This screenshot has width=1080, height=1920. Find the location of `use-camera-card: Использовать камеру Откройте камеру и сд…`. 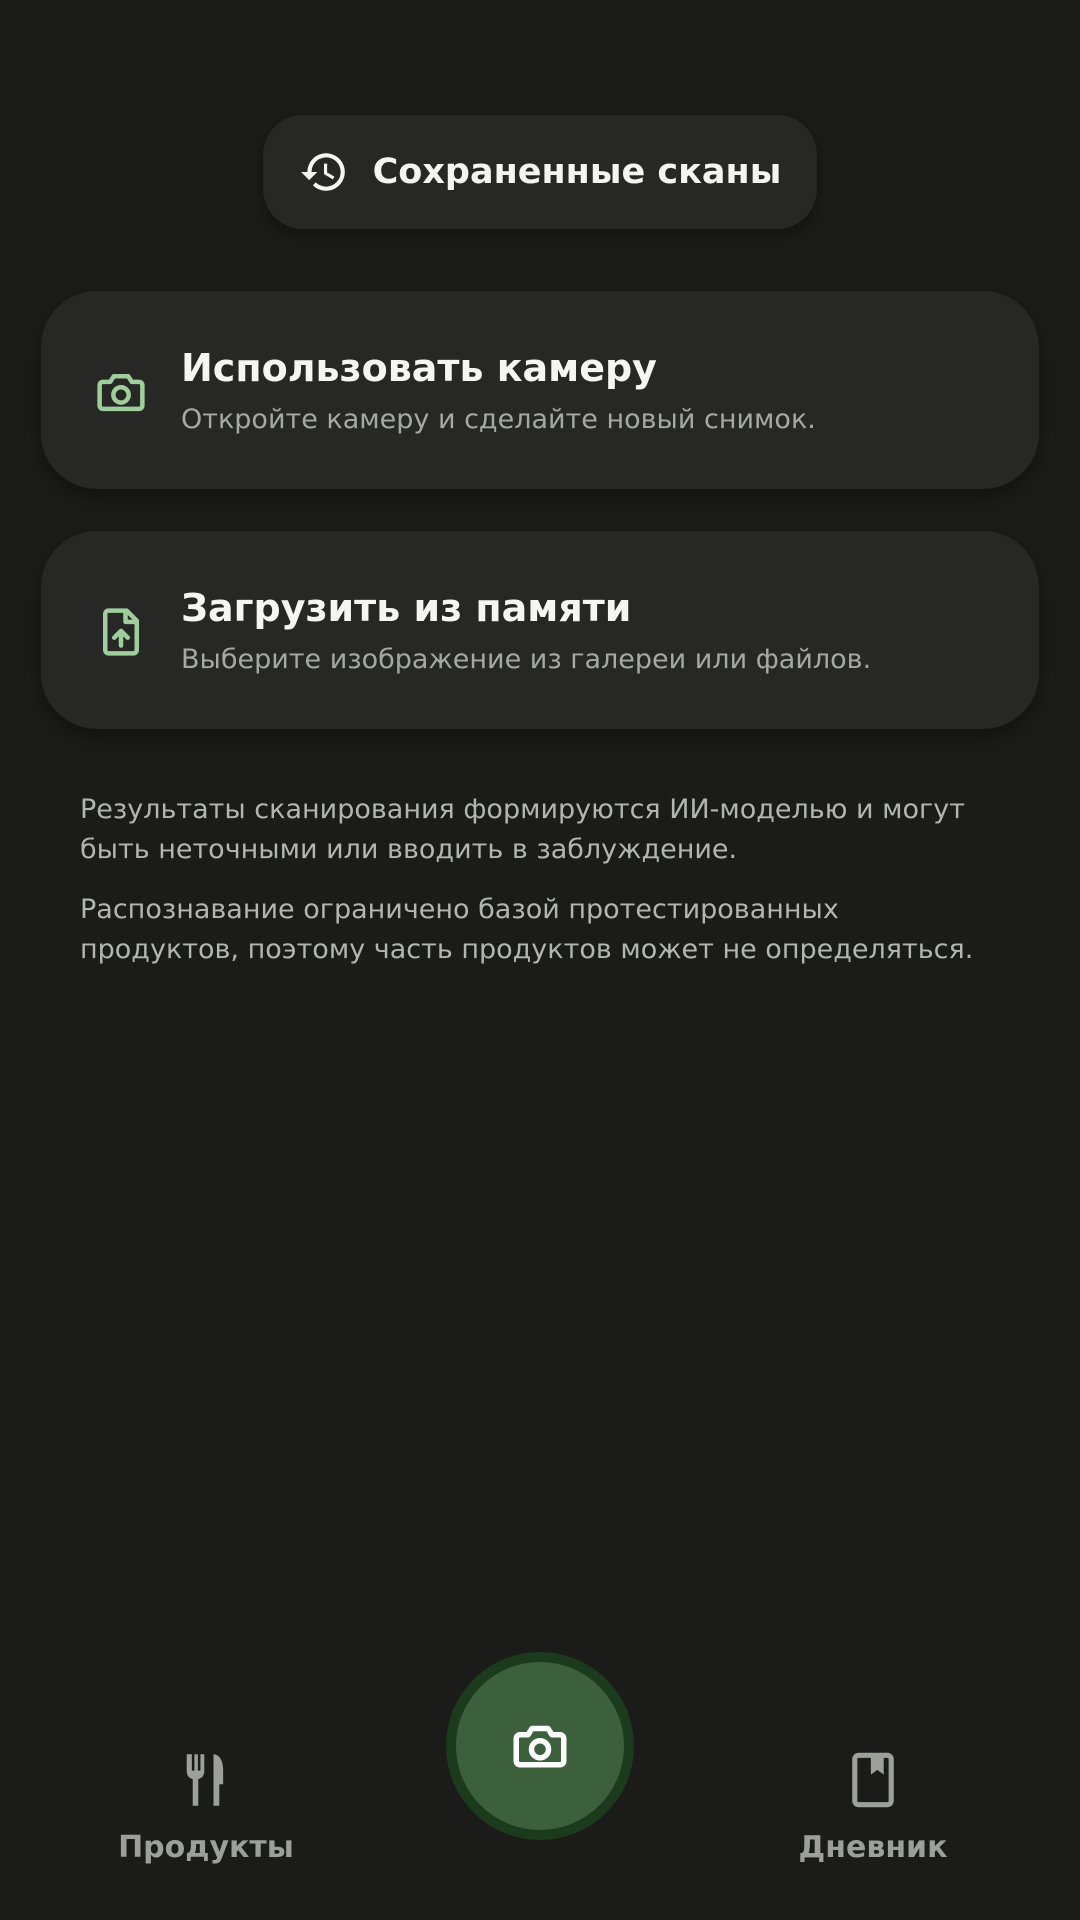

use-camera-card: Использовать камеру Откройте камеру и сд… is located at coordinates (540, 390).